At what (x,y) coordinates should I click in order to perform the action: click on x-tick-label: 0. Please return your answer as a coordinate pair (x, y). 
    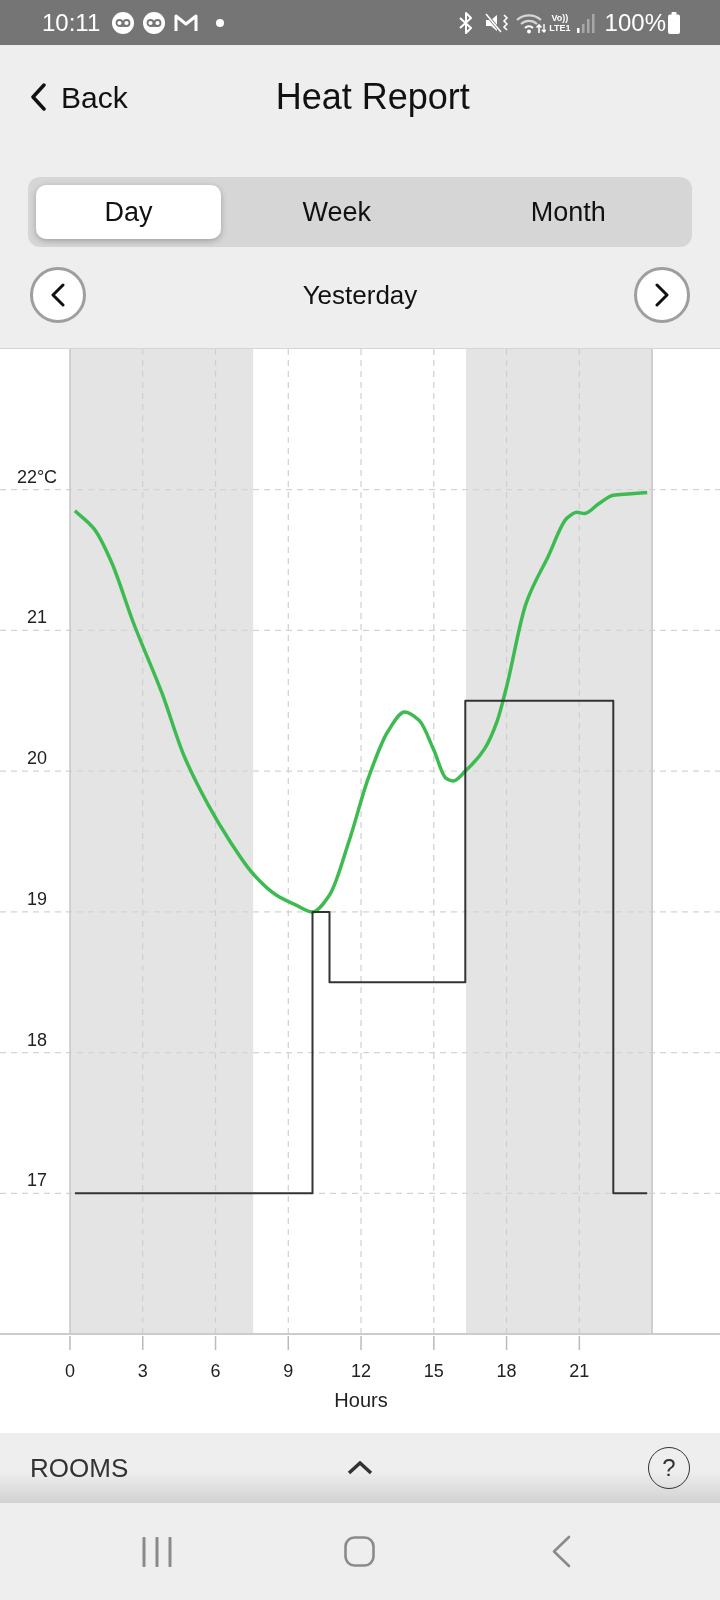
    Looking at the image, I should click on (70, 1371).